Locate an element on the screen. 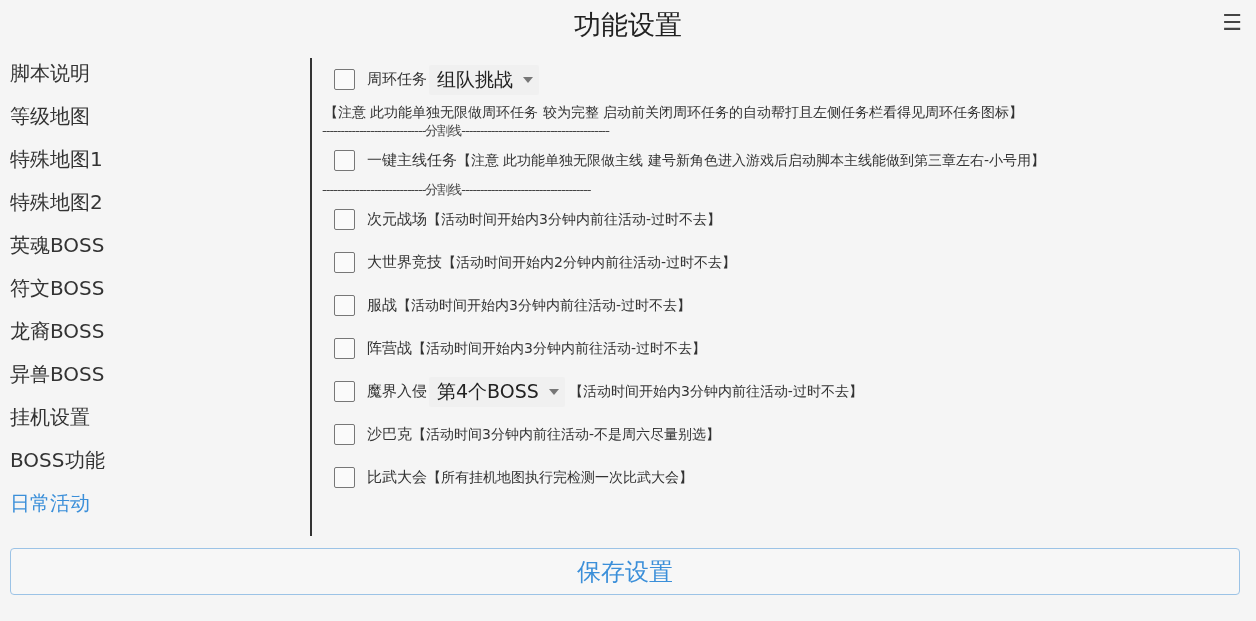 Image resolution: width=1256 pixels, height=621 pixels. sidebar-item: 特殊地图2 is located at coordinates (160, 208).